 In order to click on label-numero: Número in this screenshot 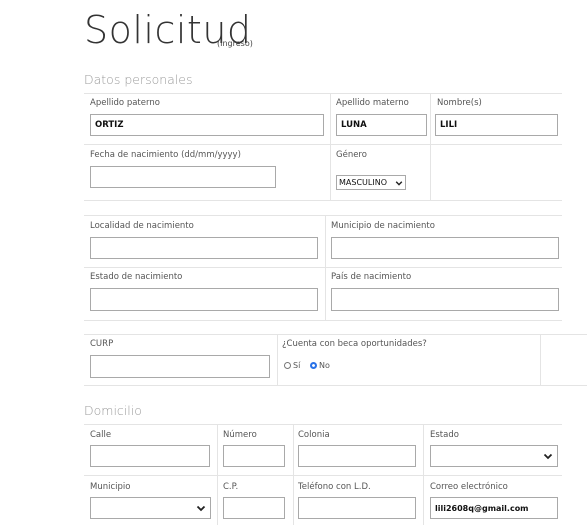, I will do `click(240, 435)`.